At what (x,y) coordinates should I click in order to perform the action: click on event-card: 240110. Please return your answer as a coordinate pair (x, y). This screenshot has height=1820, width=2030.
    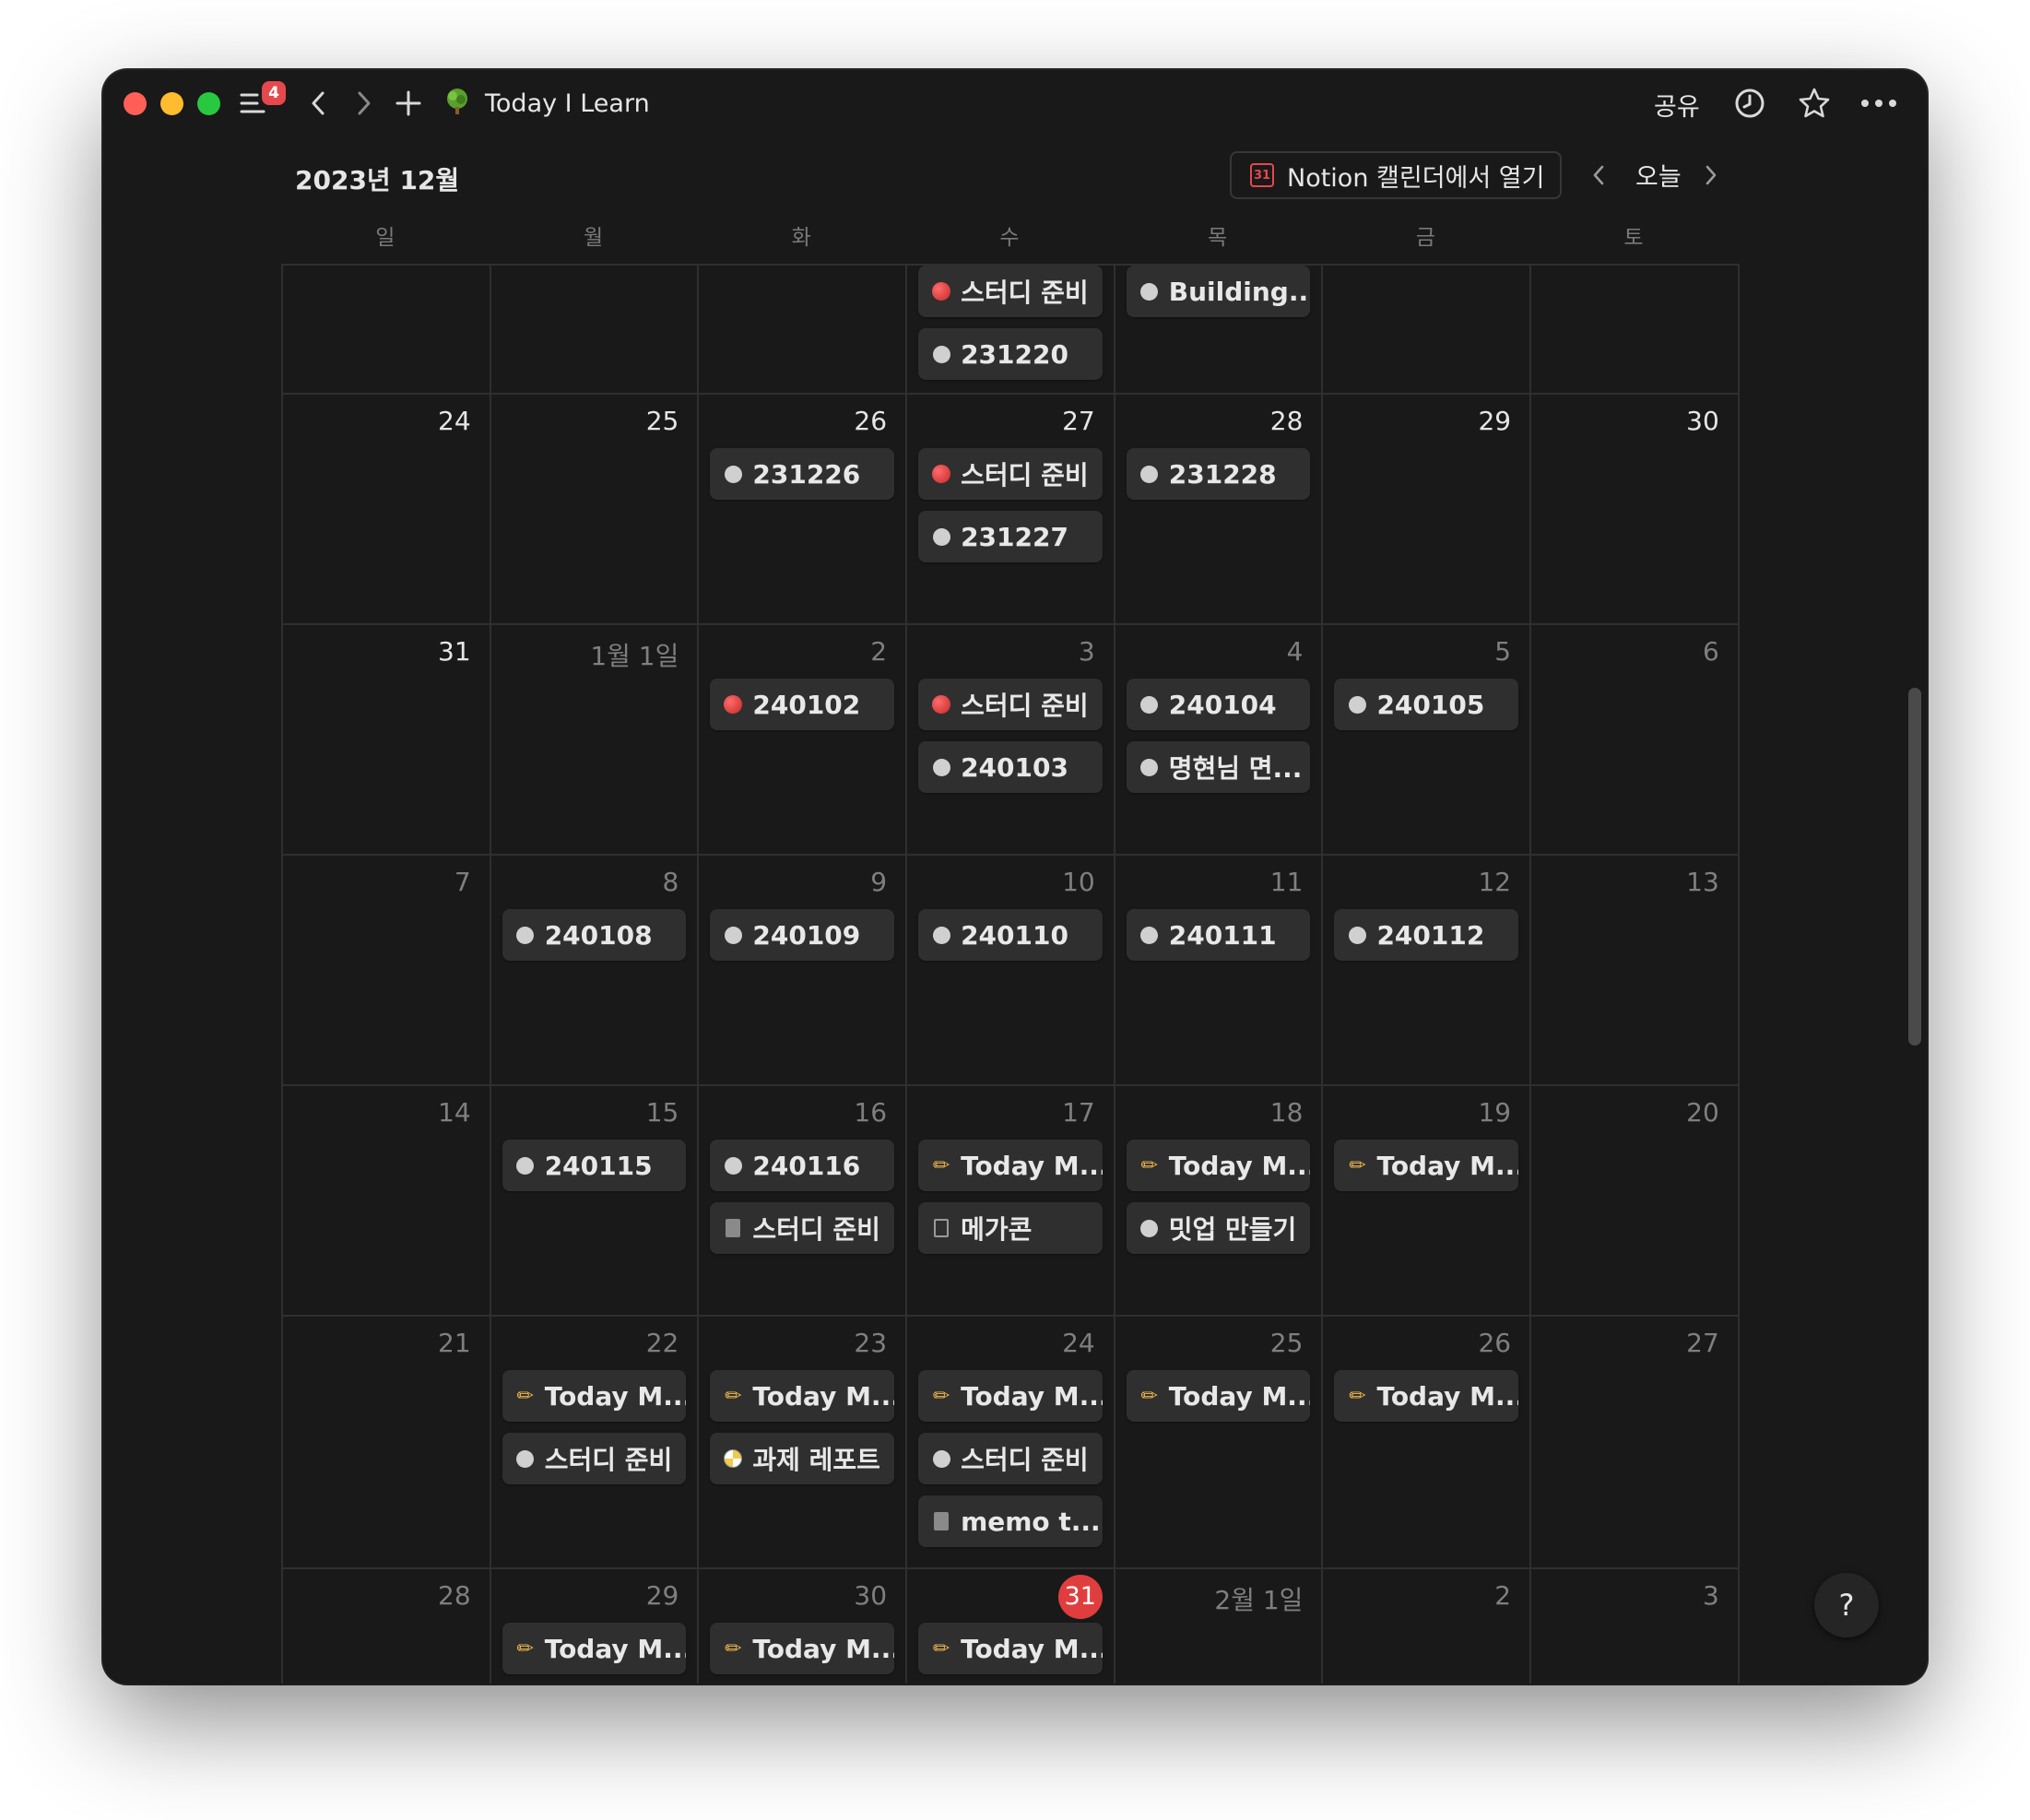
    Looking at the image, I should click on (1010, 935).